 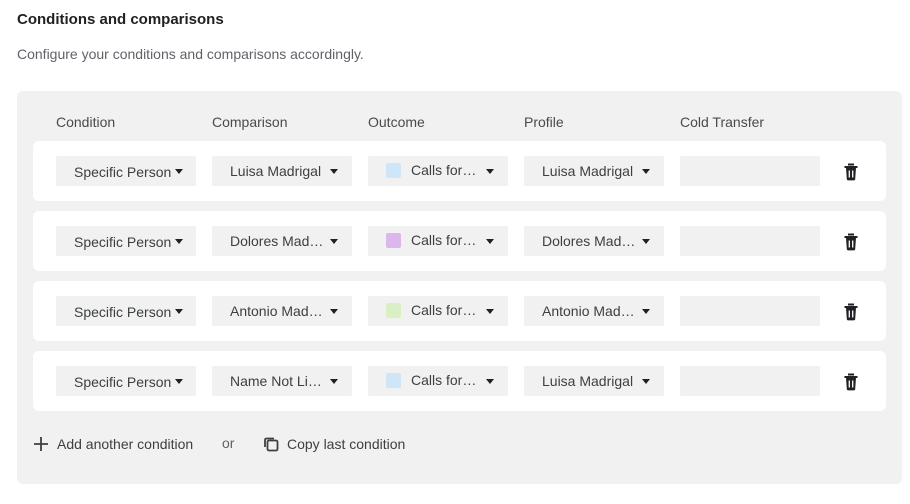 I want to click on column-header-condition: Condition, so click(x=86, y=122).